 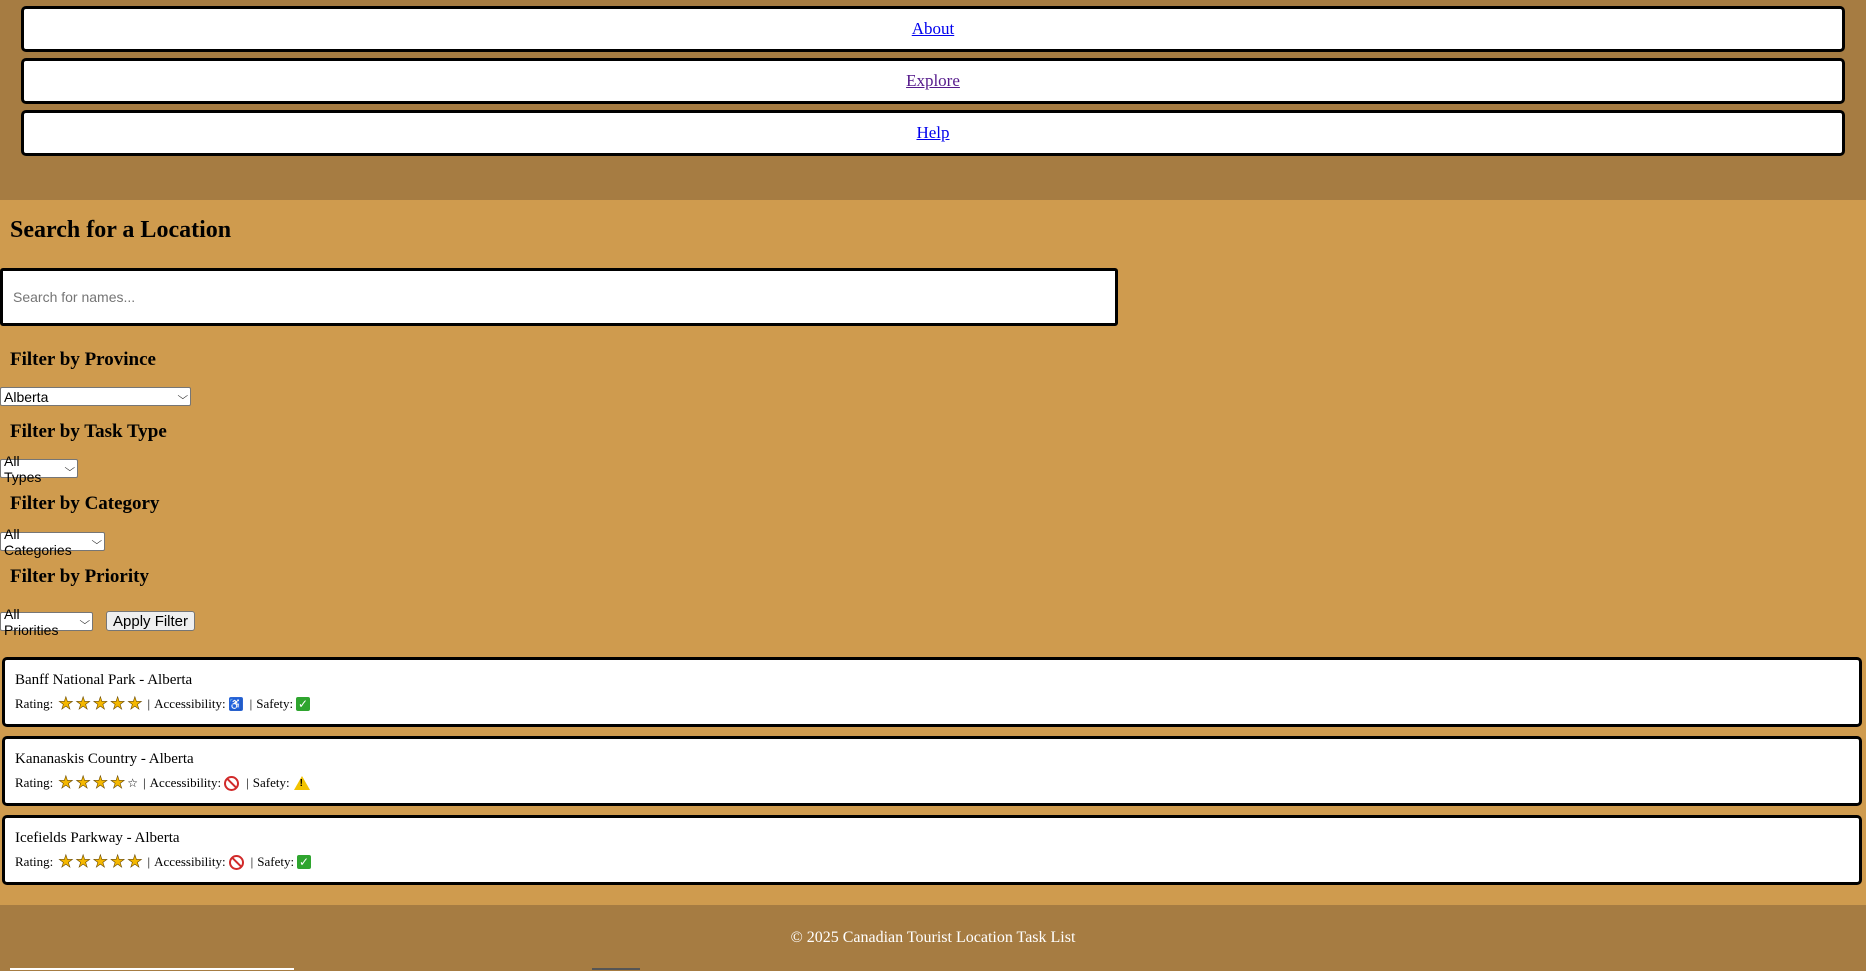 I want to click on task-type-select: All Types ⌵, so click(x=39, y=469).